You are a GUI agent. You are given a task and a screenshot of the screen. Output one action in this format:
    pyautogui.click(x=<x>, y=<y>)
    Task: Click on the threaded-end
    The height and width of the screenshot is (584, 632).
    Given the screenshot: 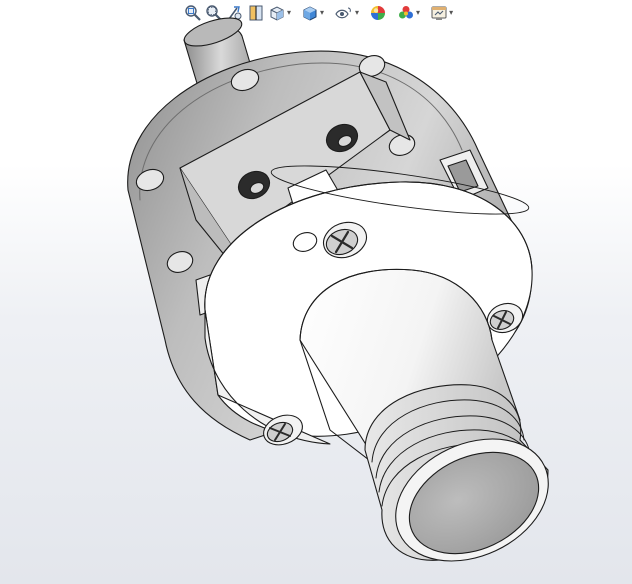 What is the action you would take?
    pyautogui.click(x=456, y=473)
    